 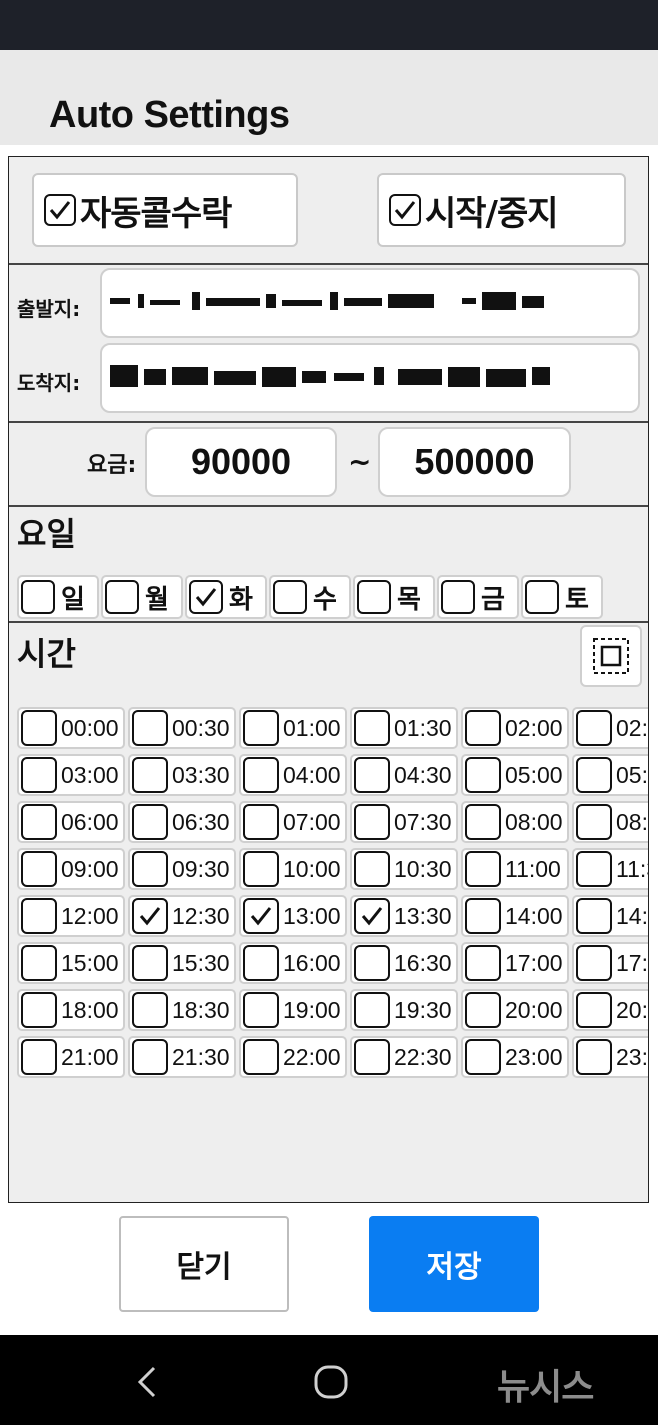 I want to click on time-slot: 19:00, so click(x=293, y=1010).